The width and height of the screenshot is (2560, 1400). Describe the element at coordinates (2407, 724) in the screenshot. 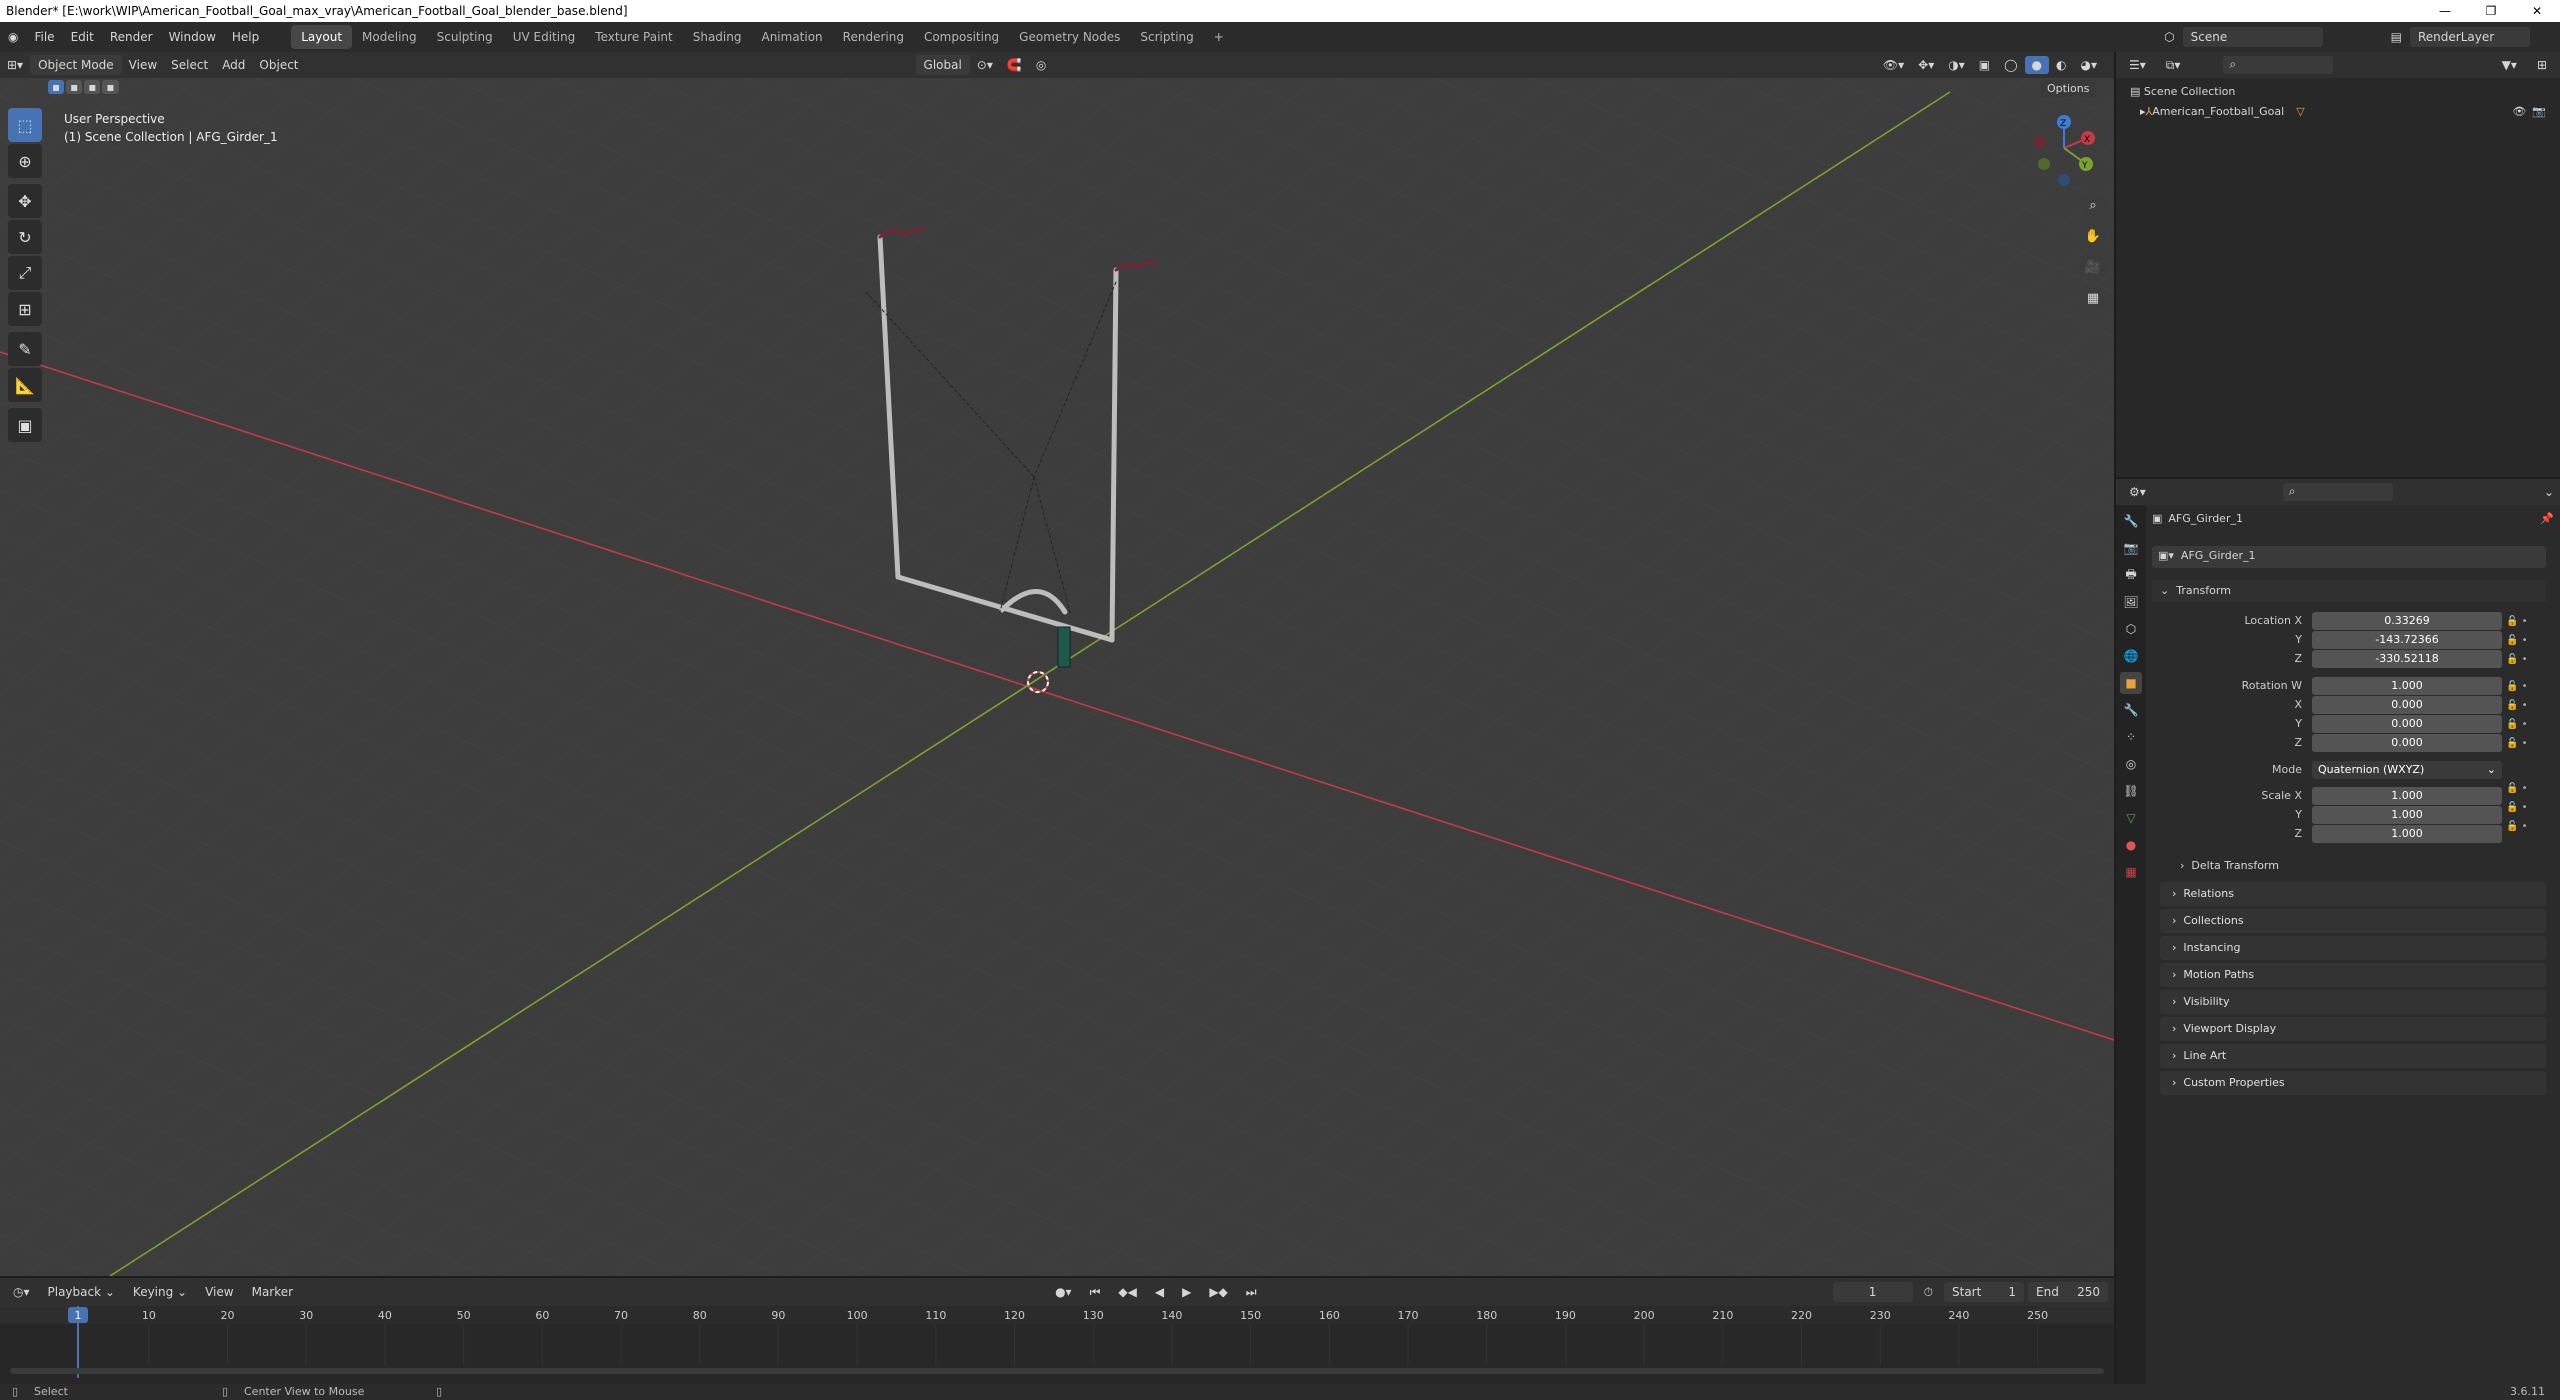

I see `rotation-y-field: 0.000` at that location.